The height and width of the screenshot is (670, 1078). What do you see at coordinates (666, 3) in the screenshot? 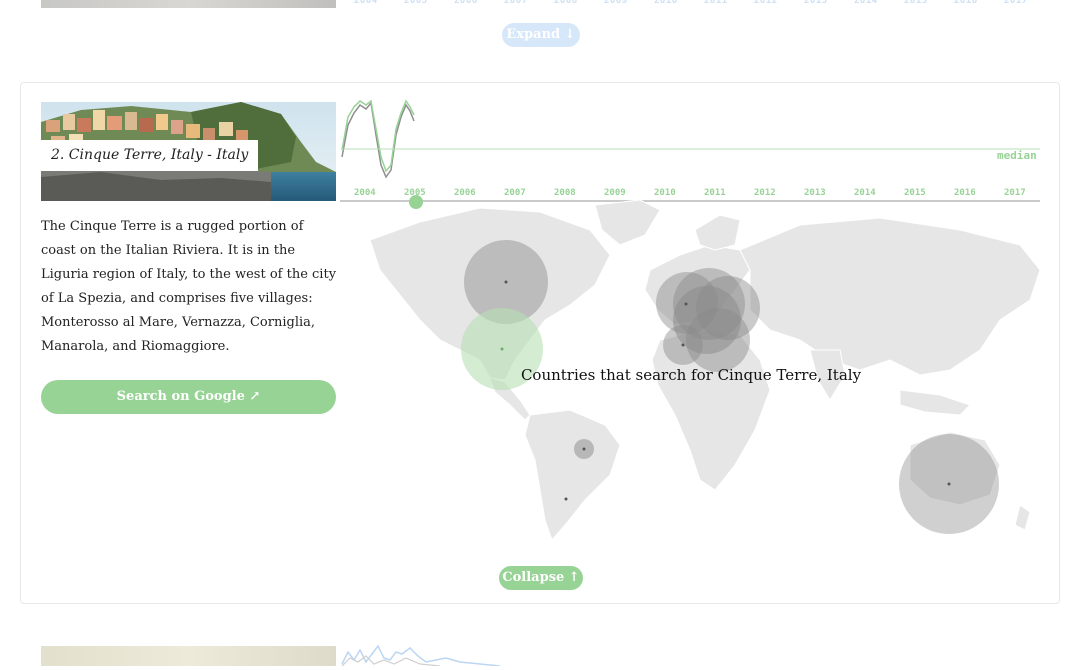
I see `previous-year-label: 2010` at bounding box center [666, 3].